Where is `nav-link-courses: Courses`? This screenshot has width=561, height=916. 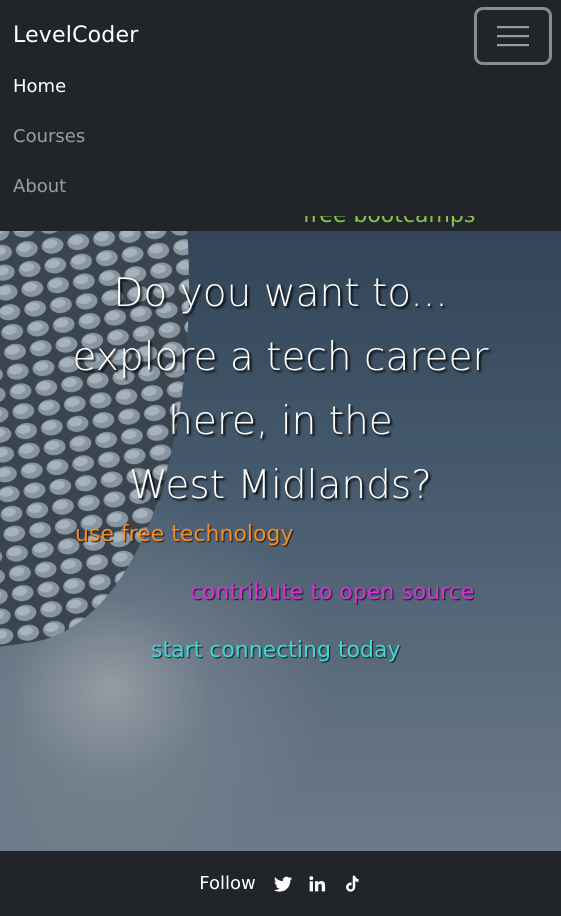 nav-link-courses: Courses is located at coordinates (49, 136).